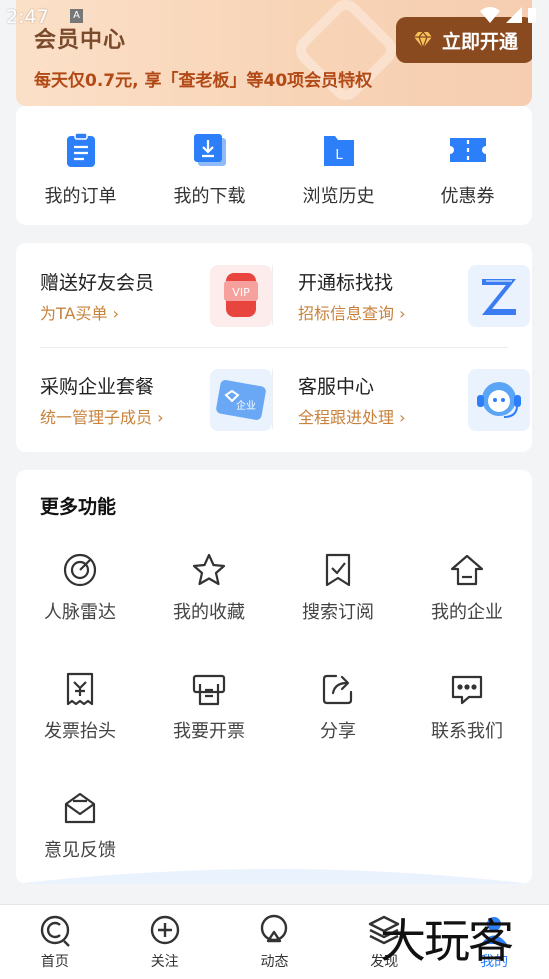 The height and width of the screenshot is (979, 549). What do you see at coordinates (499, 400) in the screenshot?
I see `customer-service-icon` at bounding box center [499, 400].